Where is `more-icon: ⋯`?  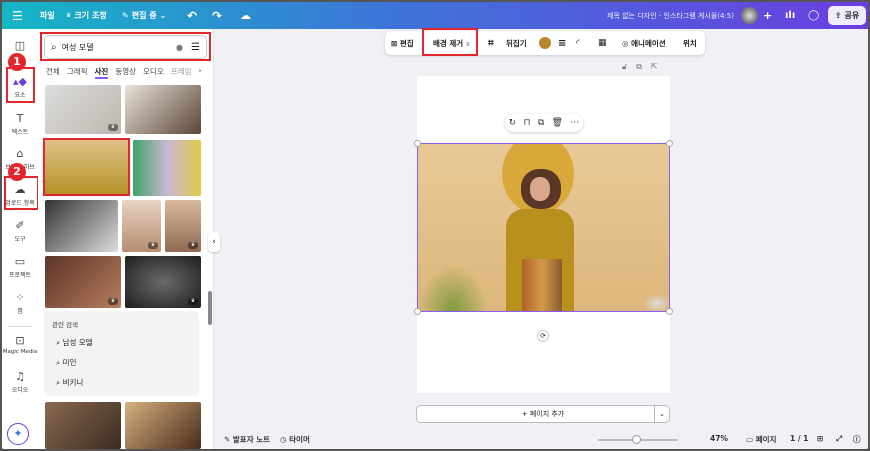 more-icon: ⋯ is located at coordinates (574, 123).